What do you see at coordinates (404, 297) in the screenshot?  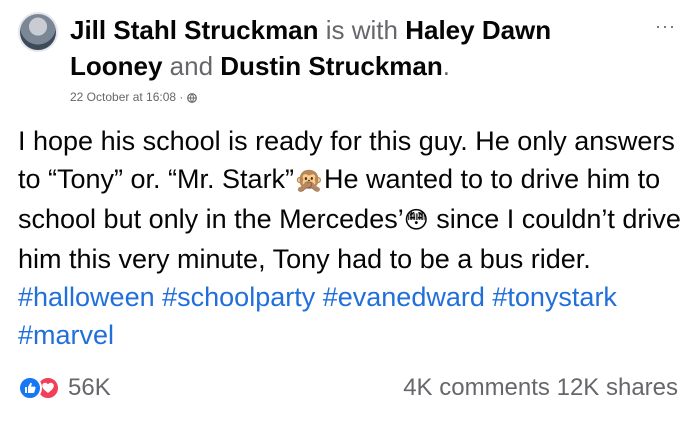 I see `hashtag-evanedward: #evanedward` at bounding box center [404, 297].